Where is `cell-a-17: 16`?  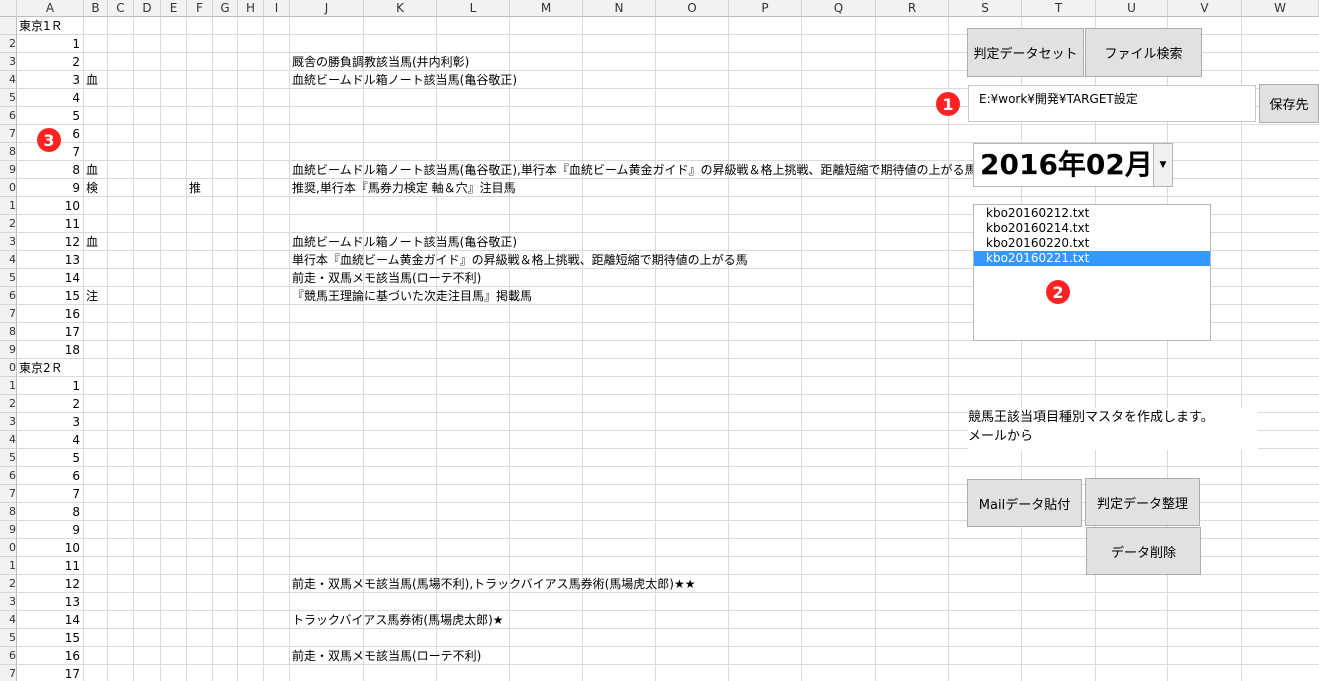
cell-a-17: 16 is located at coordinates (48, 314).